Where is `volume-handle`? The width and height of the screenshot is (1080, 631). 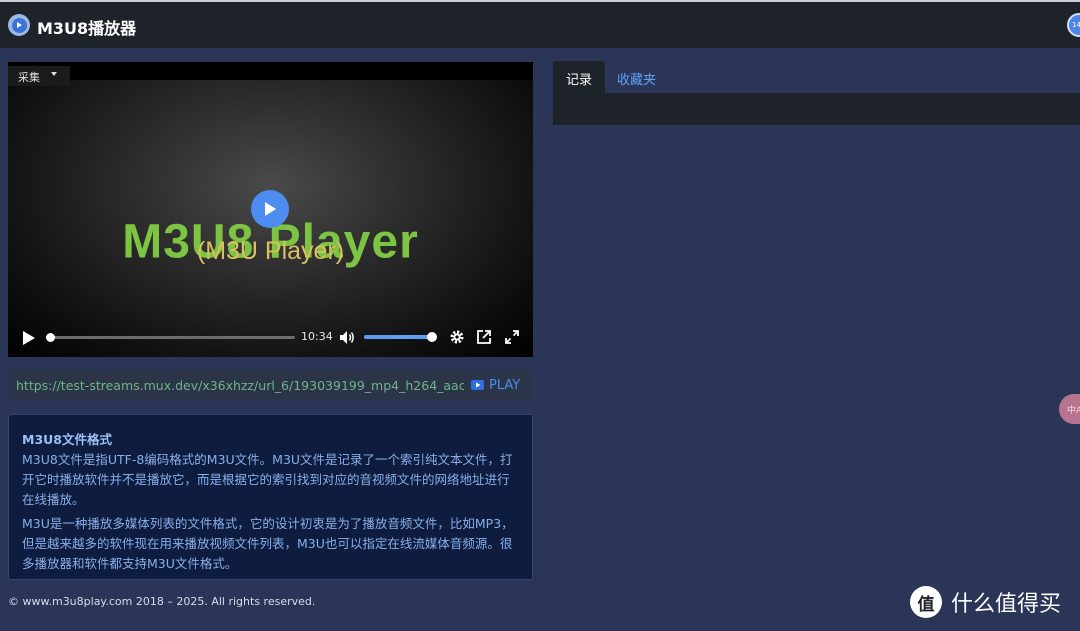
volume-handle is located at coordinates (432, 337).